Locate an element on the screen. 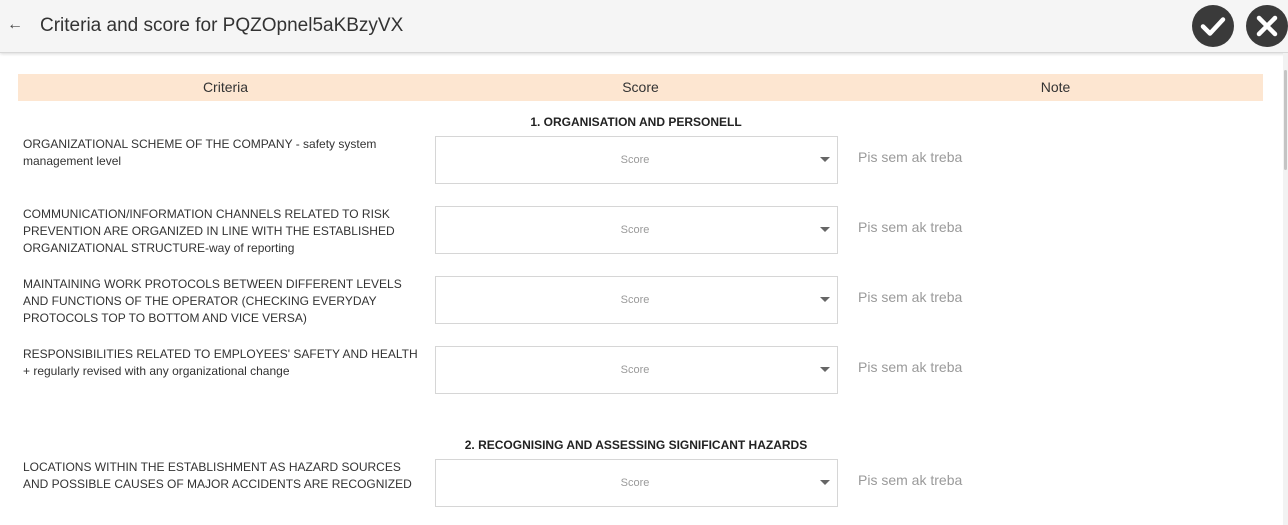 This screenshot has width=1288, height=525. column-header-score: Score is located at coordinates (640, 87).